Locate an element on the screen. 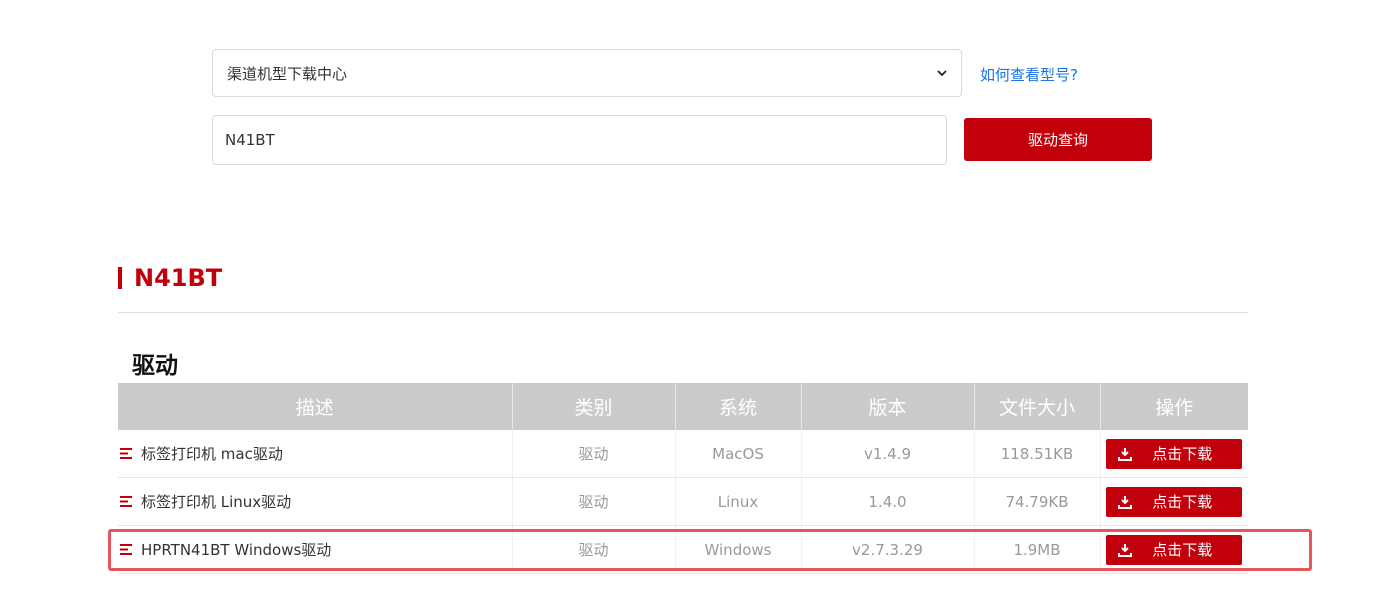 The height and width of the screenshot is (599, 1380). row-version: 1.4.0 is located at coordinates (888, 501).